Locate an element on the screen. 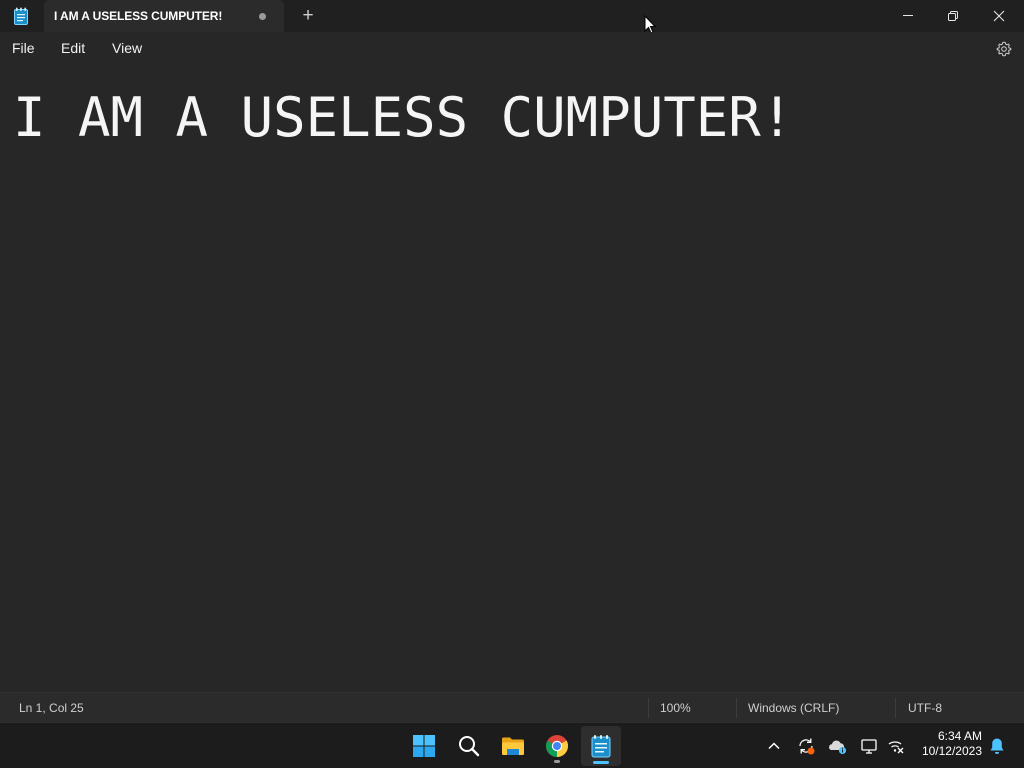 This screenshot has width=1024, height=768. chrome-icon is located at coordinates (557, 746).